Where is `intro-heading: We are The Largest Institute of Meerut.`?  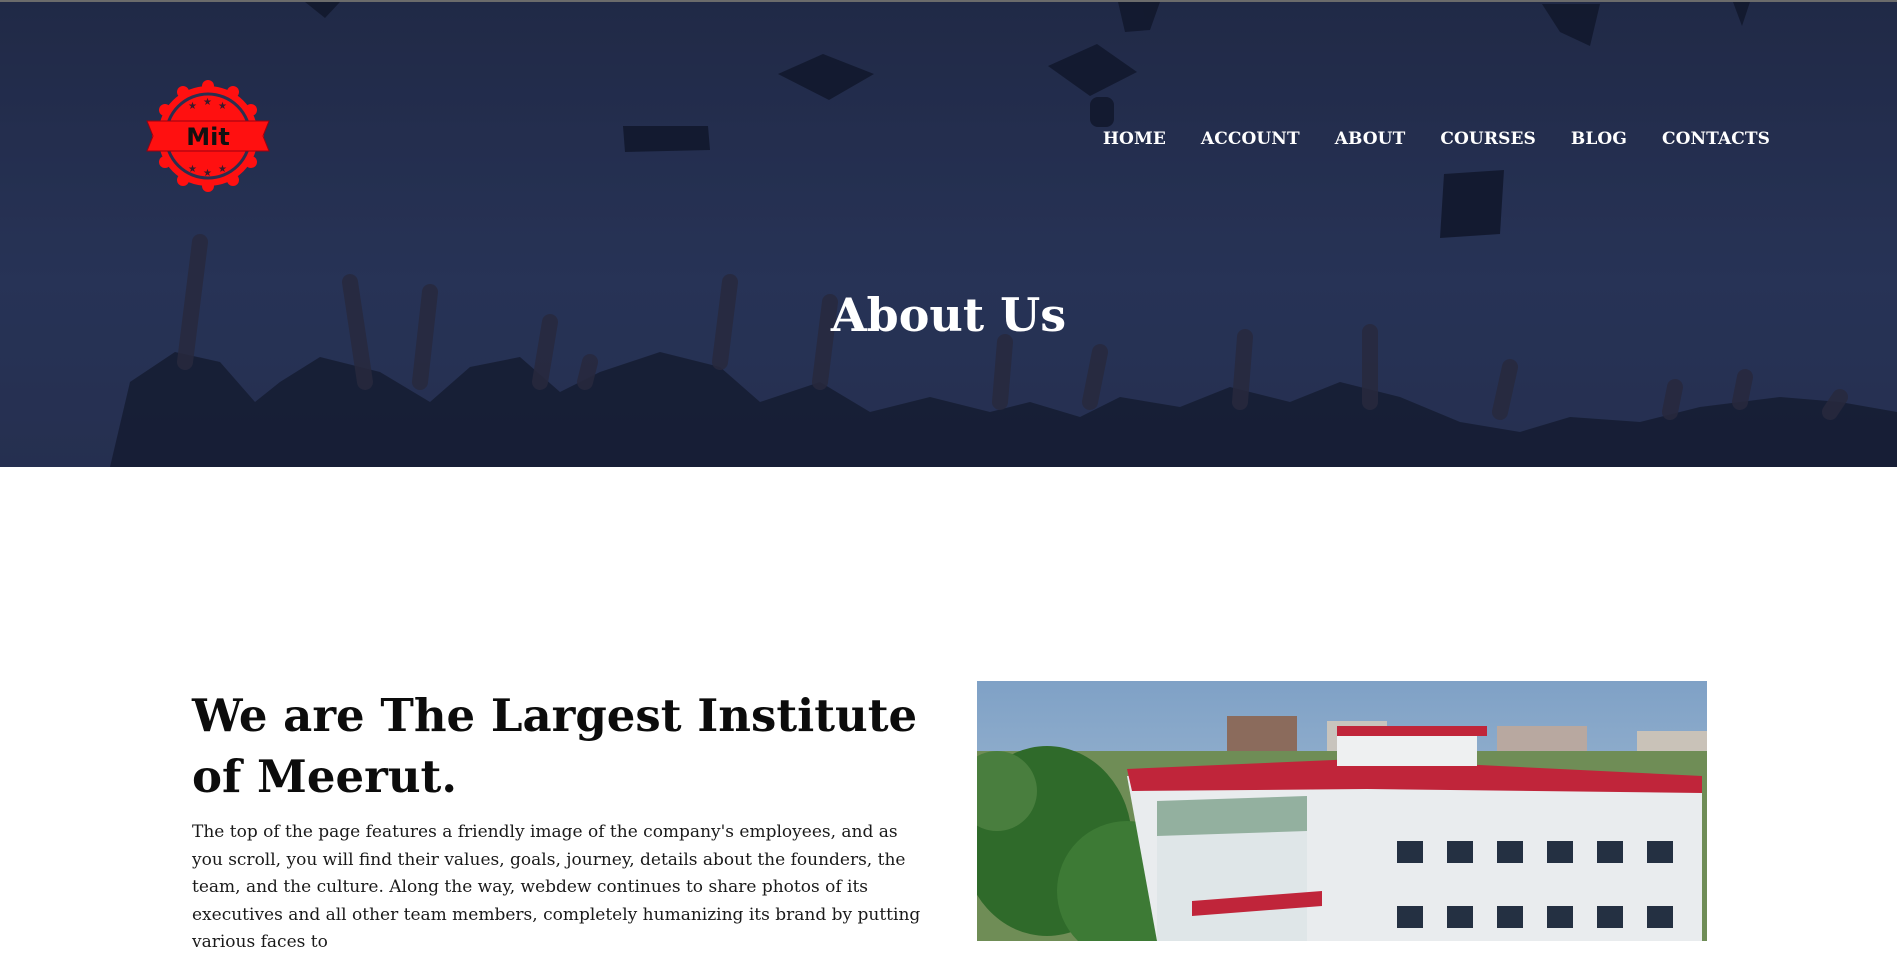 intro-heading: We are The Largest Institute of Meerut. is located at coordinates (555, 746).